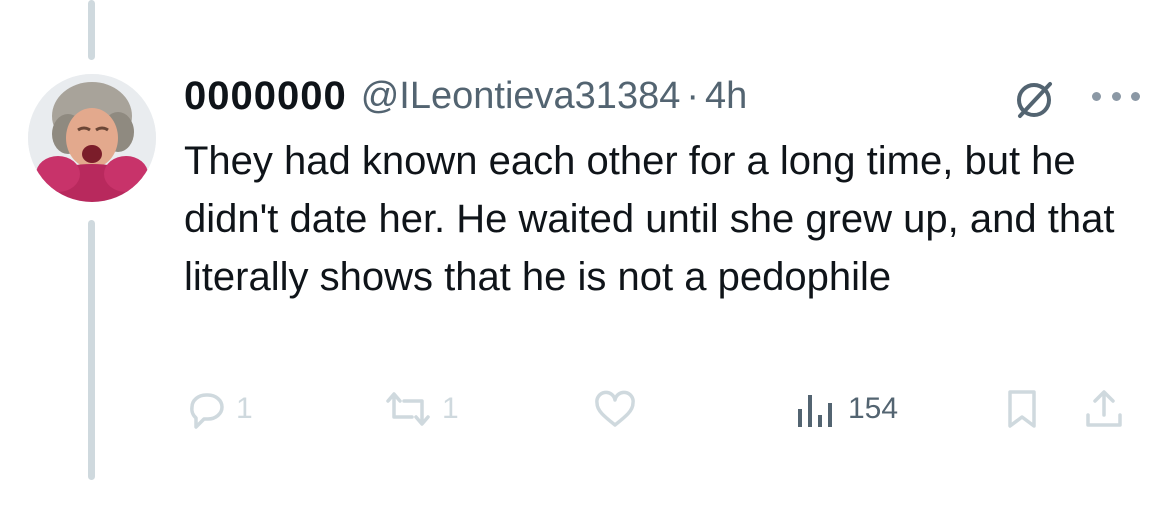 This screenshot has width=1170, height=507. What do you see at coordinates (847, 409) in the screenshot?
I see `views-button: 154` at bounding box center [847, 409].